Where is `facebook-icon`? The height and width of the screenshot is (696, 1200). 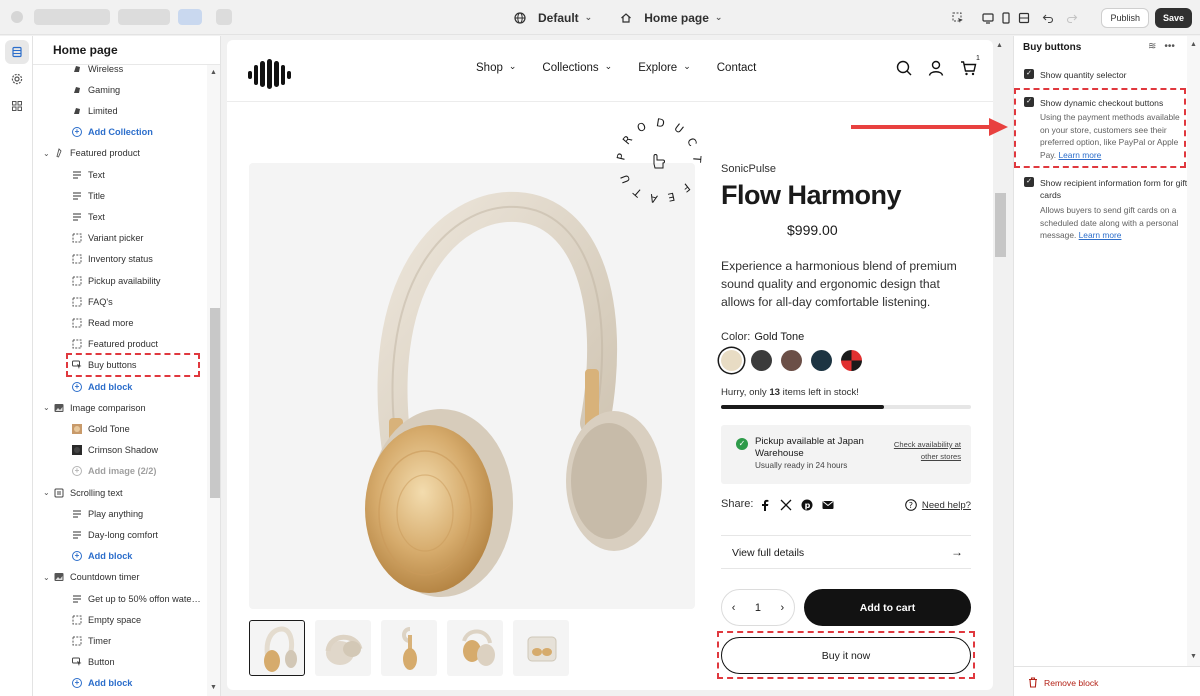 facebook-icon is located at coordinates (765, 505).